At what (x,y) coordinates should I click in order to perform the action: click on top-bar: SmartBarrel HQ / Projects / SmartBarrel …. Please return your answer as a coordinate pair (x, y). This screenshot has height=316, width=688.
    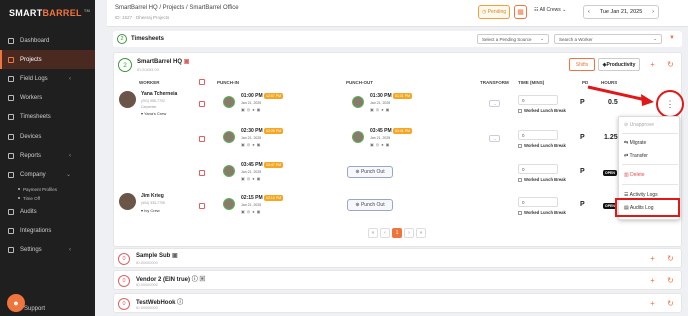
    Looking at the image, I should click on (397, 13).